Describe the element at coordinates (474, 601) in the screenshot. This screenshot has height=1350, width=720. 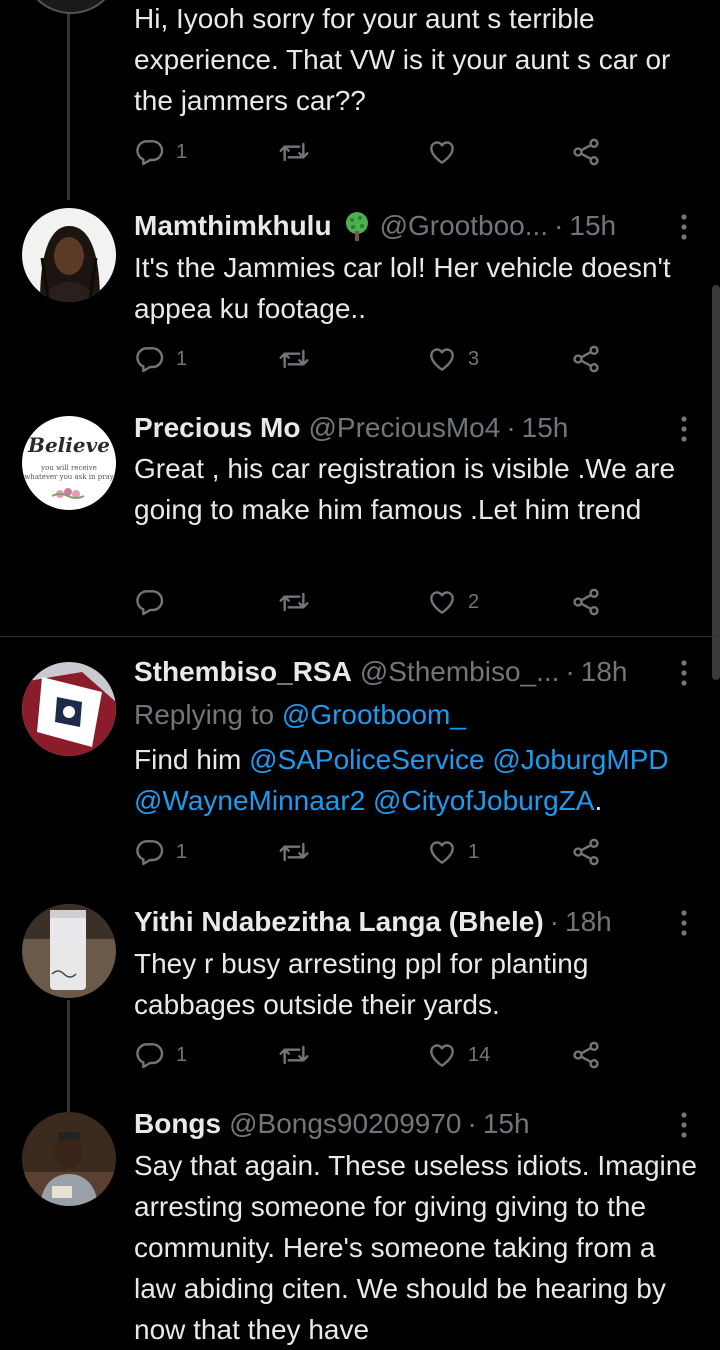
I see `like-count: 2` at that location.